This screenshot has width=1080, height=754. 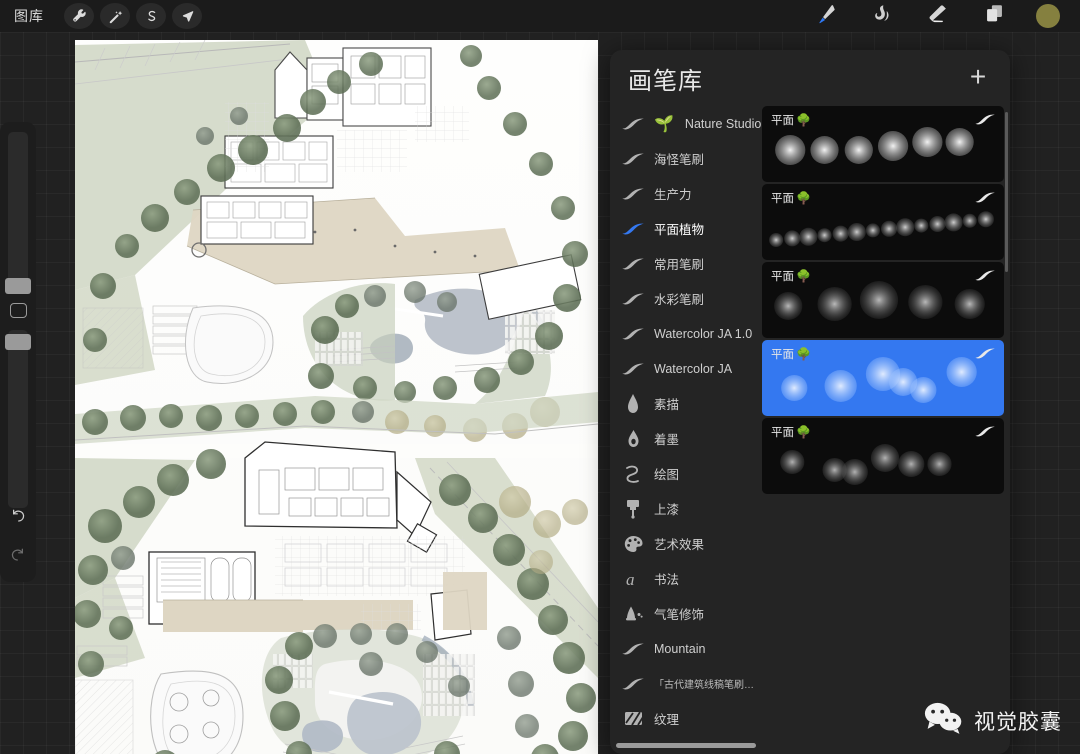 I want to click on brush-category-label: Nature Studio, so click(x=723, y=123).